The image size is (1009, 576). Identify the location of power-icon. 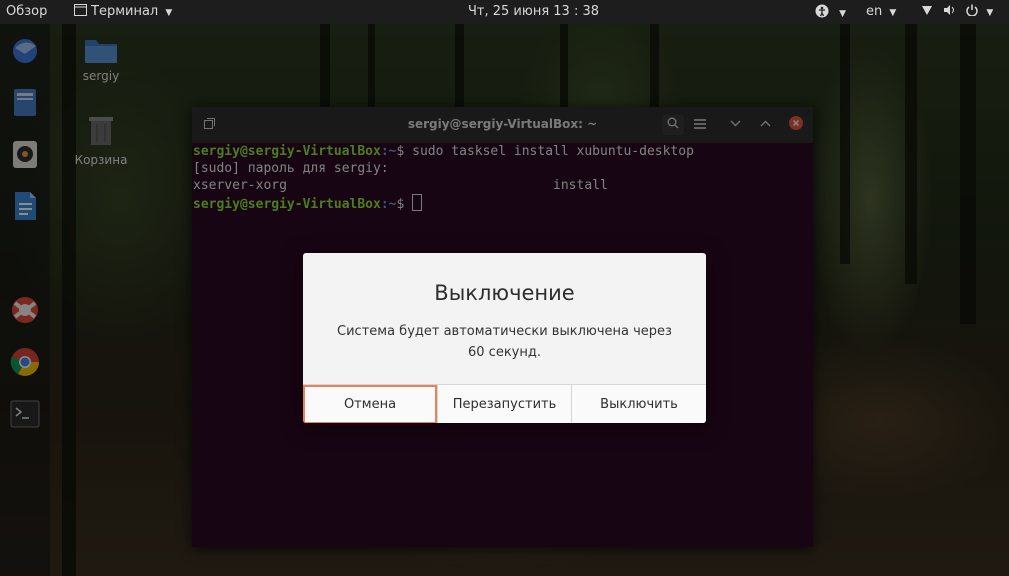
(972, 10).